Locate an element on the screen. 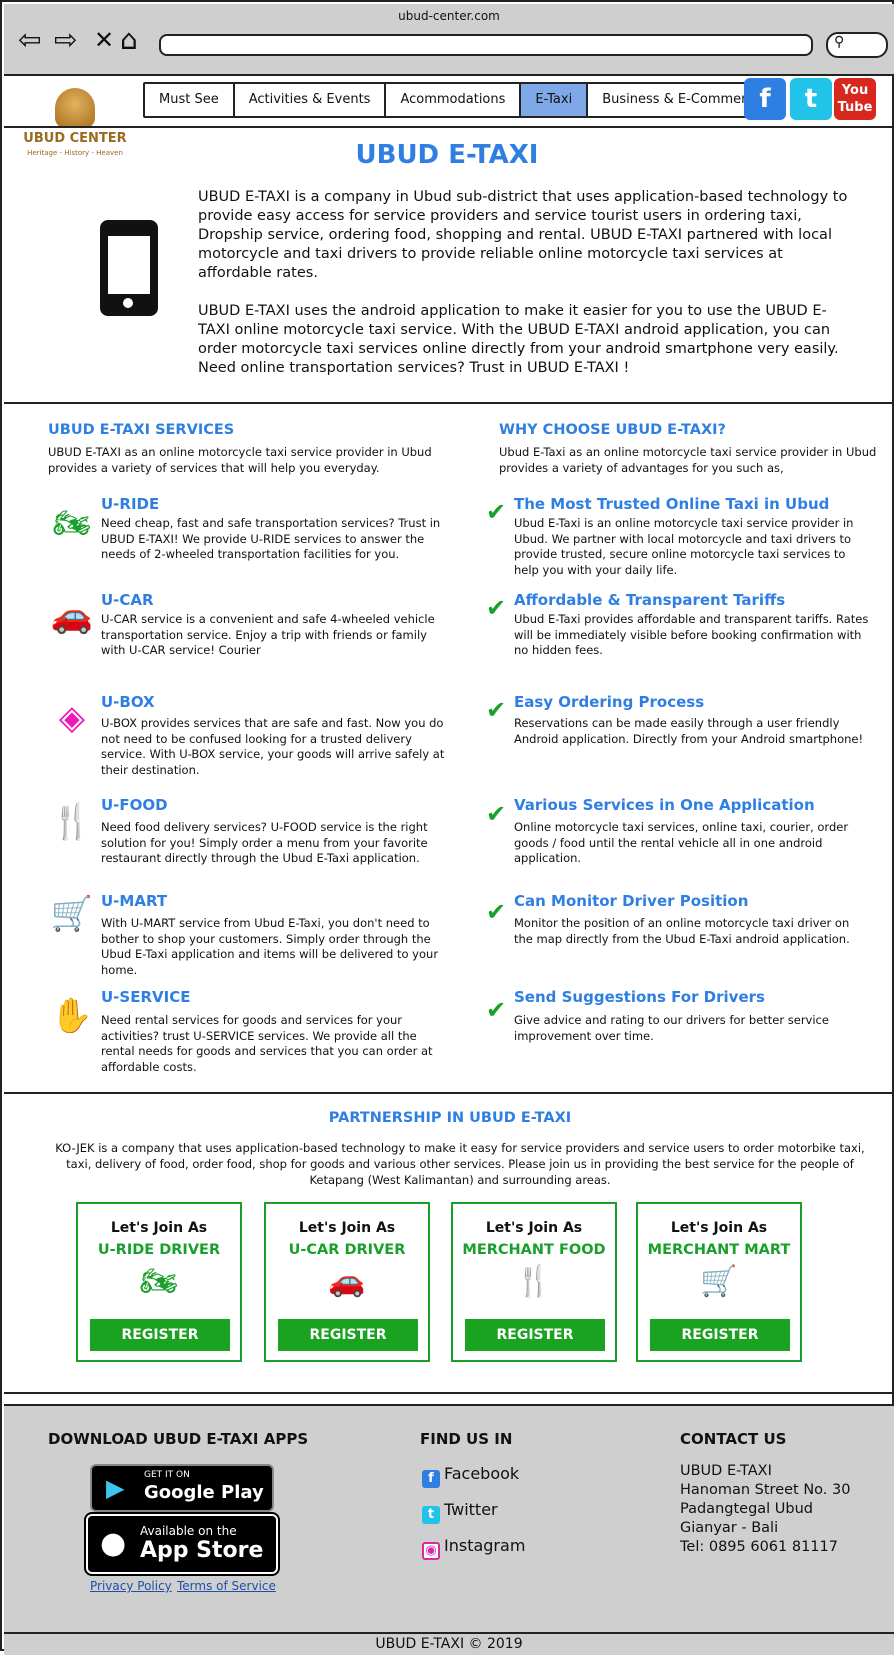 The image size is (896, 1655). service-title-u-ride: U-RIDE is located at coordinates (130, 504).